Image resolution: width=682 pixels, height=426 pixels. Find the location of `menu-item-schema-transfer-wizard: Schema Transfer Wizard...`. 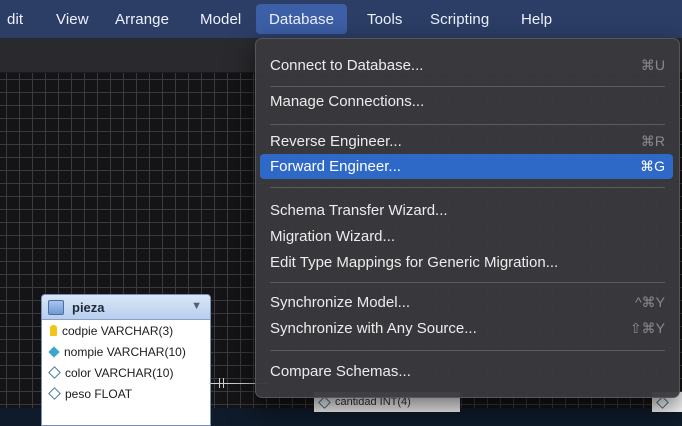

menu-item-schema-transfer-wizard: Schema Transfer Wizard... is located at coordinates (466, 210).